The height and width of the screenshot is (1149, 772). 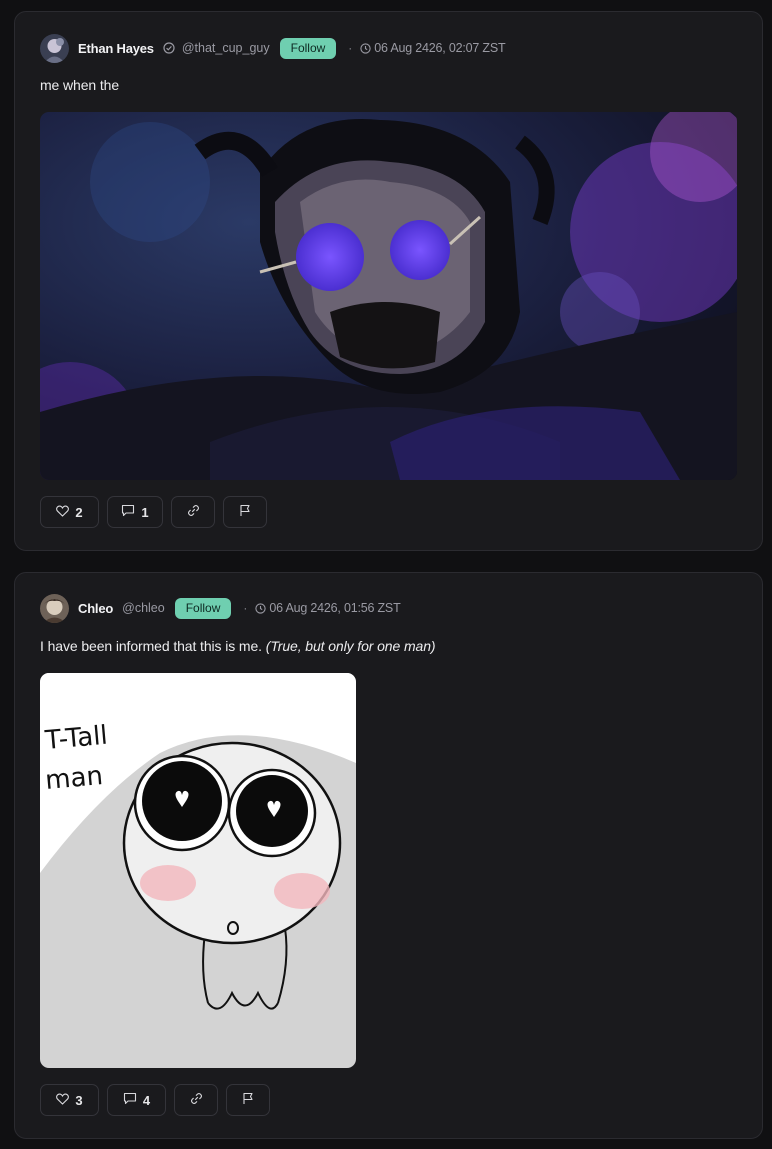 I want to click on like-button: 3, so click(x=69, y=1100).